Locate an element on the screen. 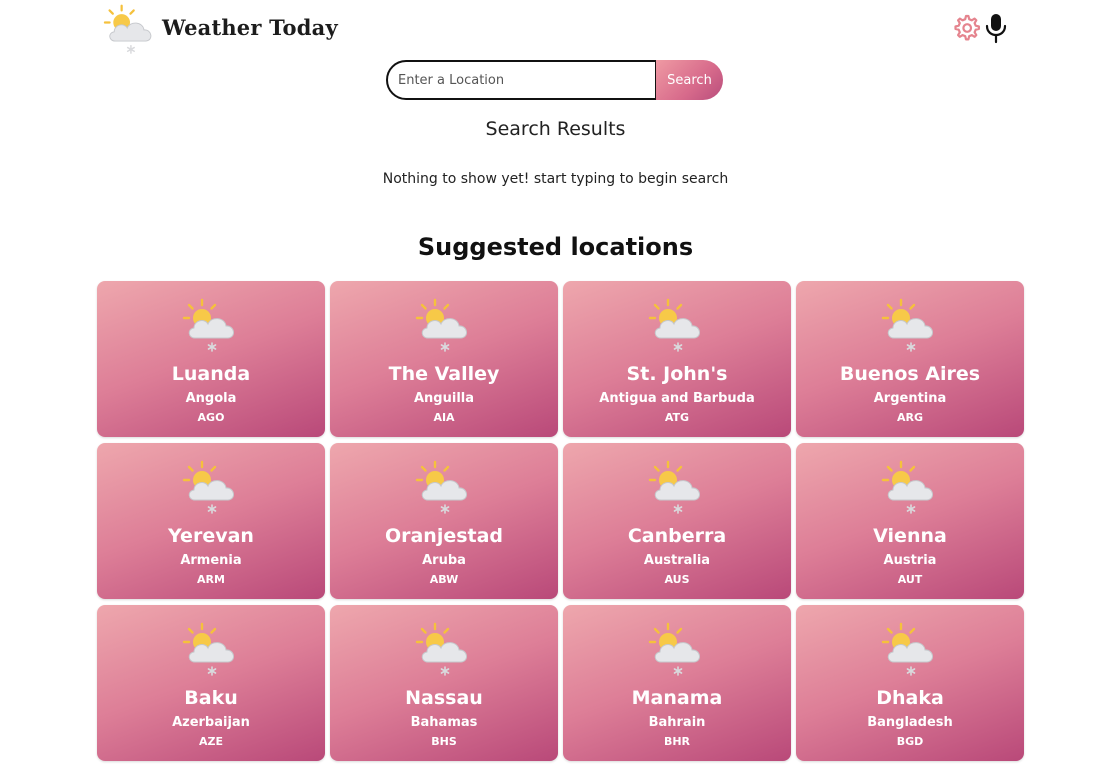  location-card: Canberra Australia AUS is located at coordinates (677, 521).